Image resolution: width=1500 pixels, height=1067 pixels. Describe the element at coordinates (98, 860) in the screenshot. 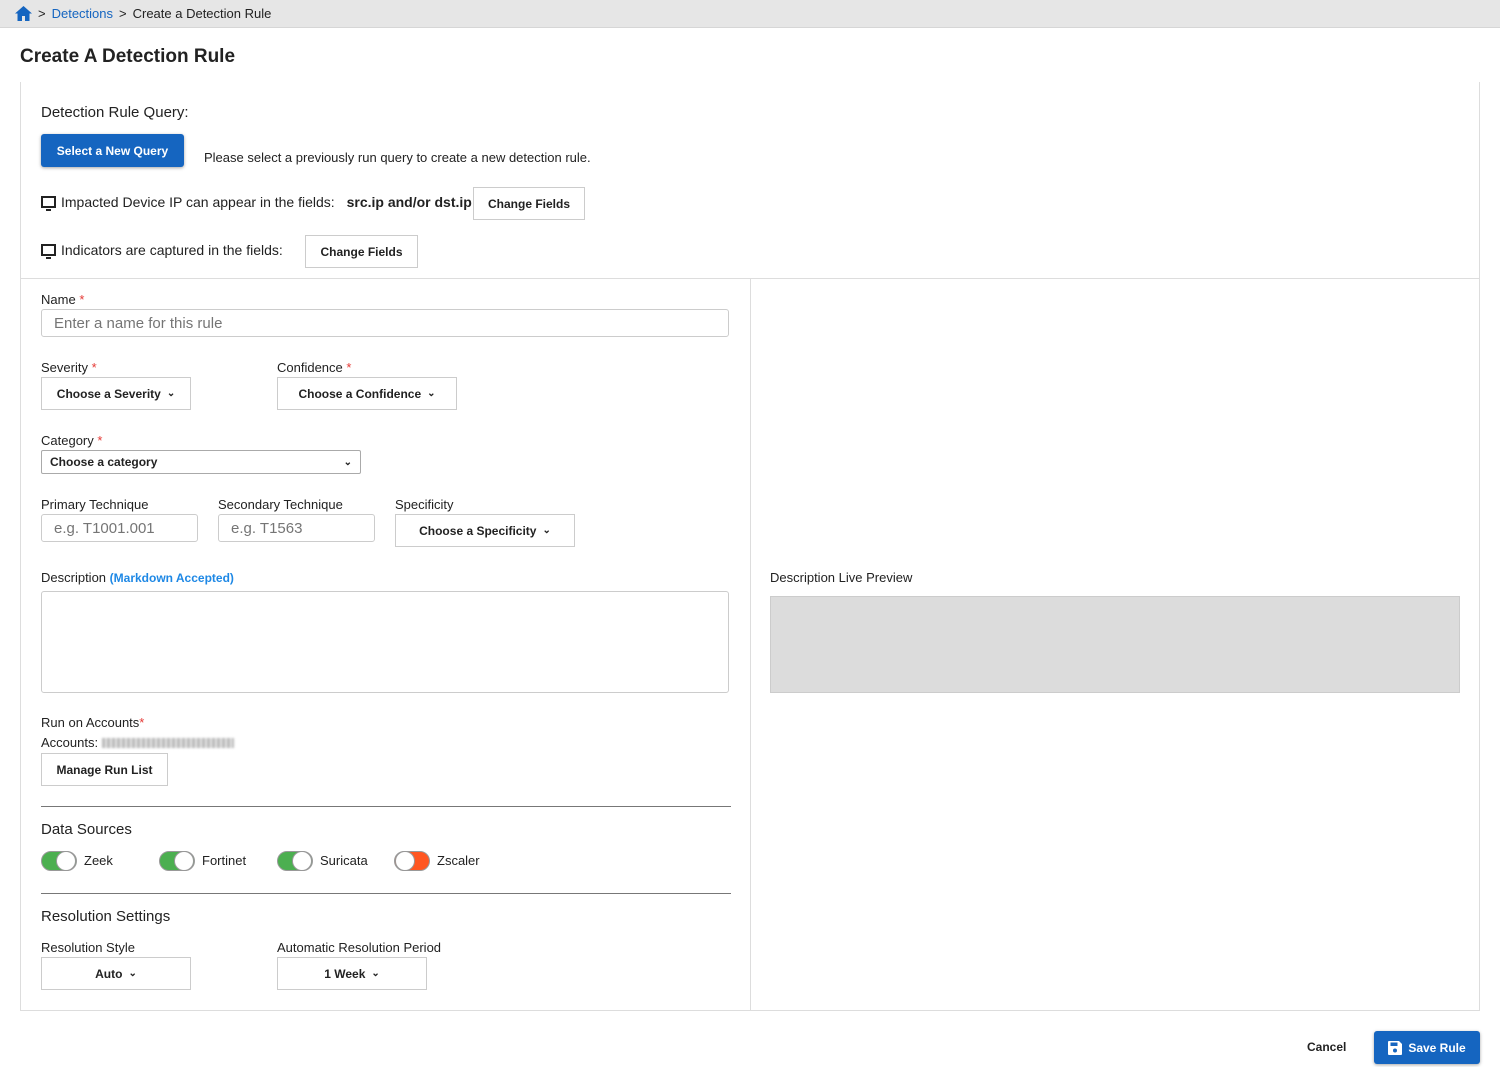

I see `data-source-label: Zeek` at that location.